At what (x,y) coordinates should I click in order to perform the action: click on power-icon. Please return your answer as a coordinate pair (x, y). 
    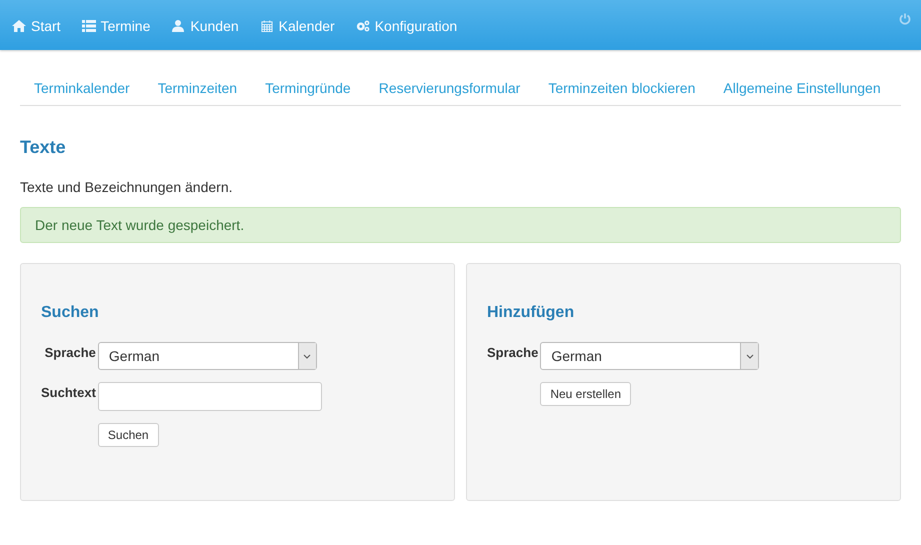
    Looking at the image, I should click on (905, 19).